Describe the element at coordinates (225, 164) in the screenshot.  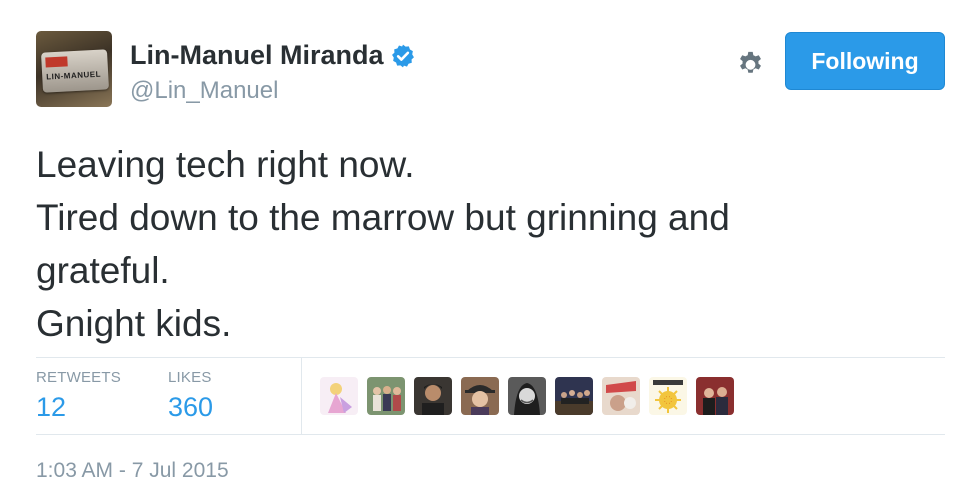
I see `tweet-line: Leaving tech right now.` at that location.